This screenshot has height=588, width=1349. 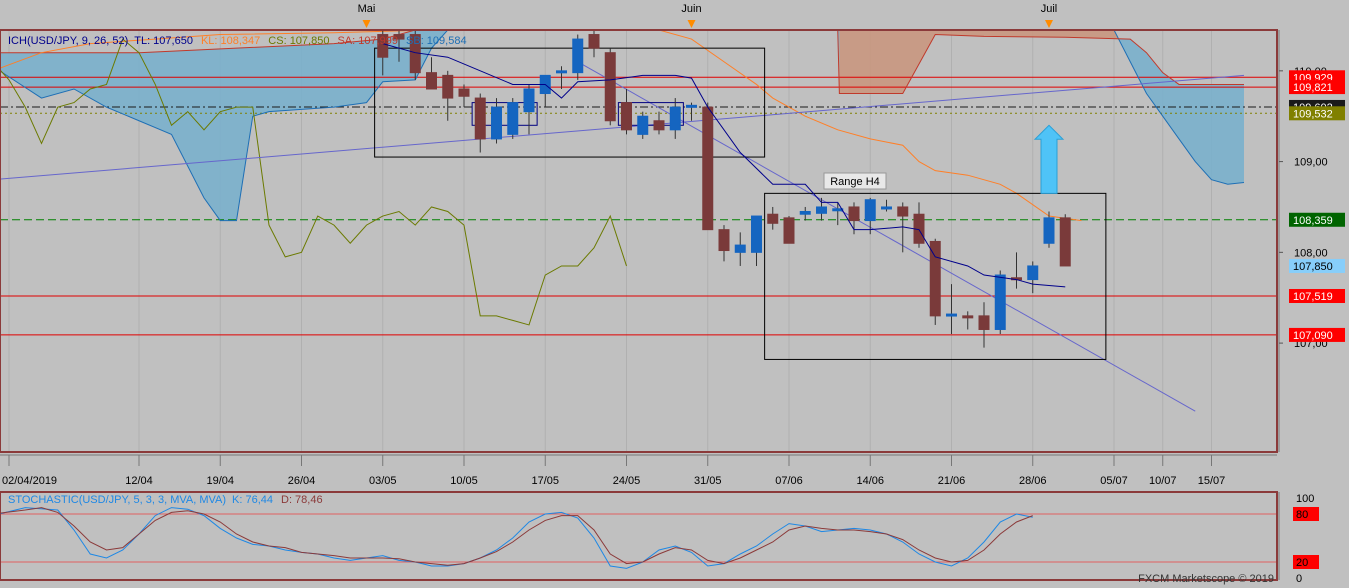 What do you see at coordinates (1313, 267) in the screenshot?
I see `price-label-value: 107,850` at bounding box center [1313, 267].